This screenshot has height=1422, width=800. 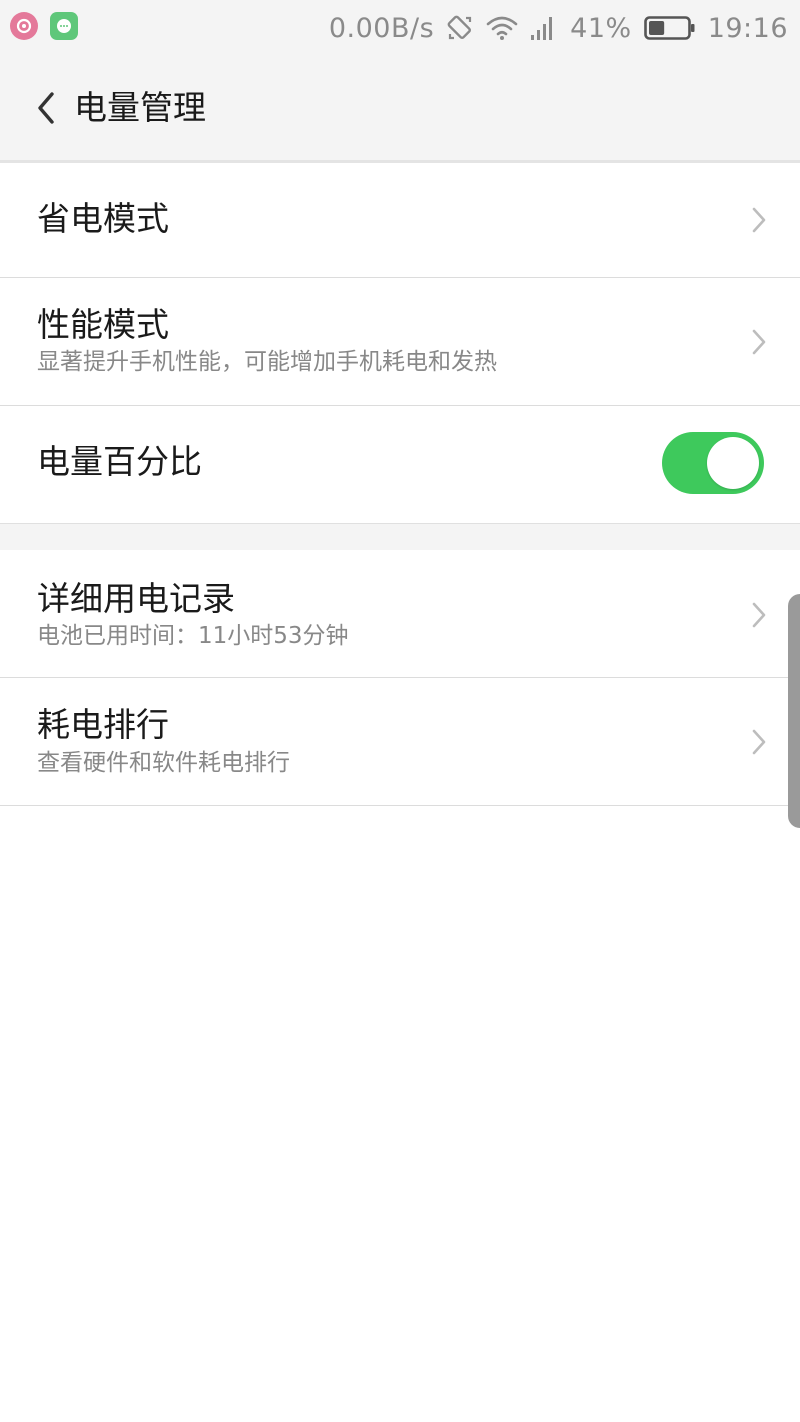 I want to click on power-saving-mode-title: 省电模式, so click(x=103, y=218).